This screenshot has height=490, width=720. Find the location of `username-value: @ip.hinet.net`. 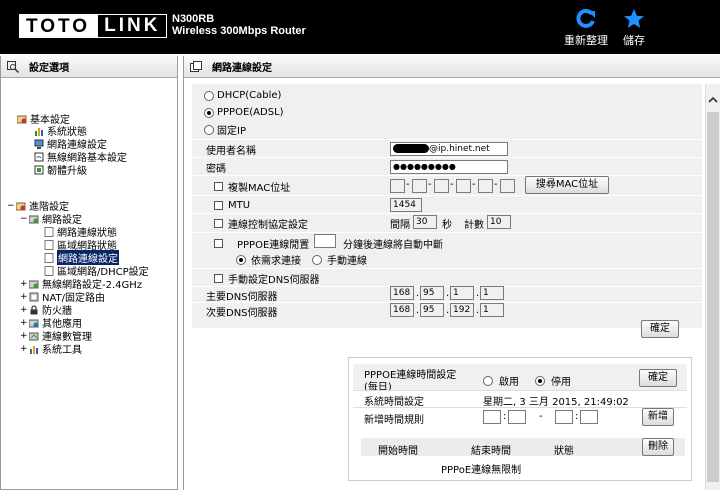

username-value: @ip.hinet.net is located at coordinates (459, 149).